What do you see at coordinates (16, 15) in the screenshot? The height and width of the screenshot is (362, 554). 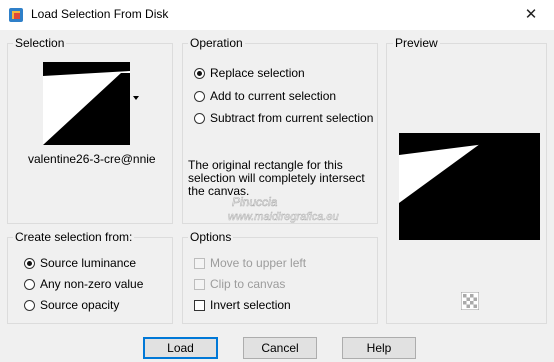 I see `app-icon` at bounding box center [16, 15].